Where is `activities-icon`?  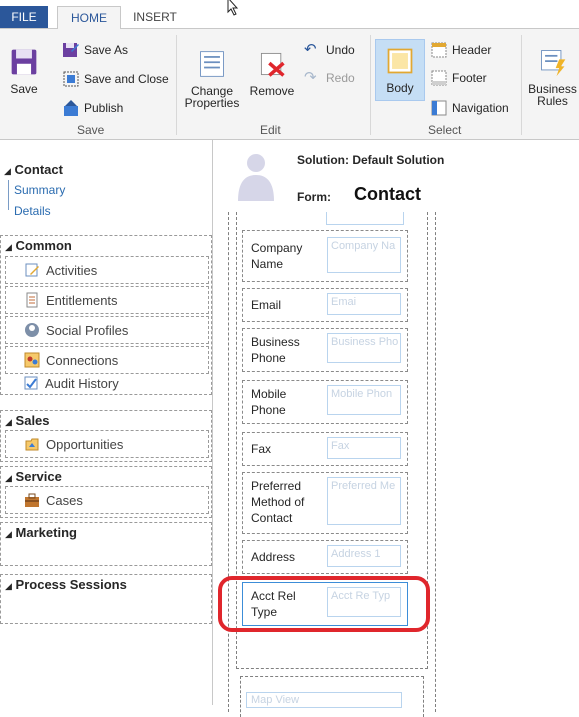 activities-icon is located at coordinates (32, 270).